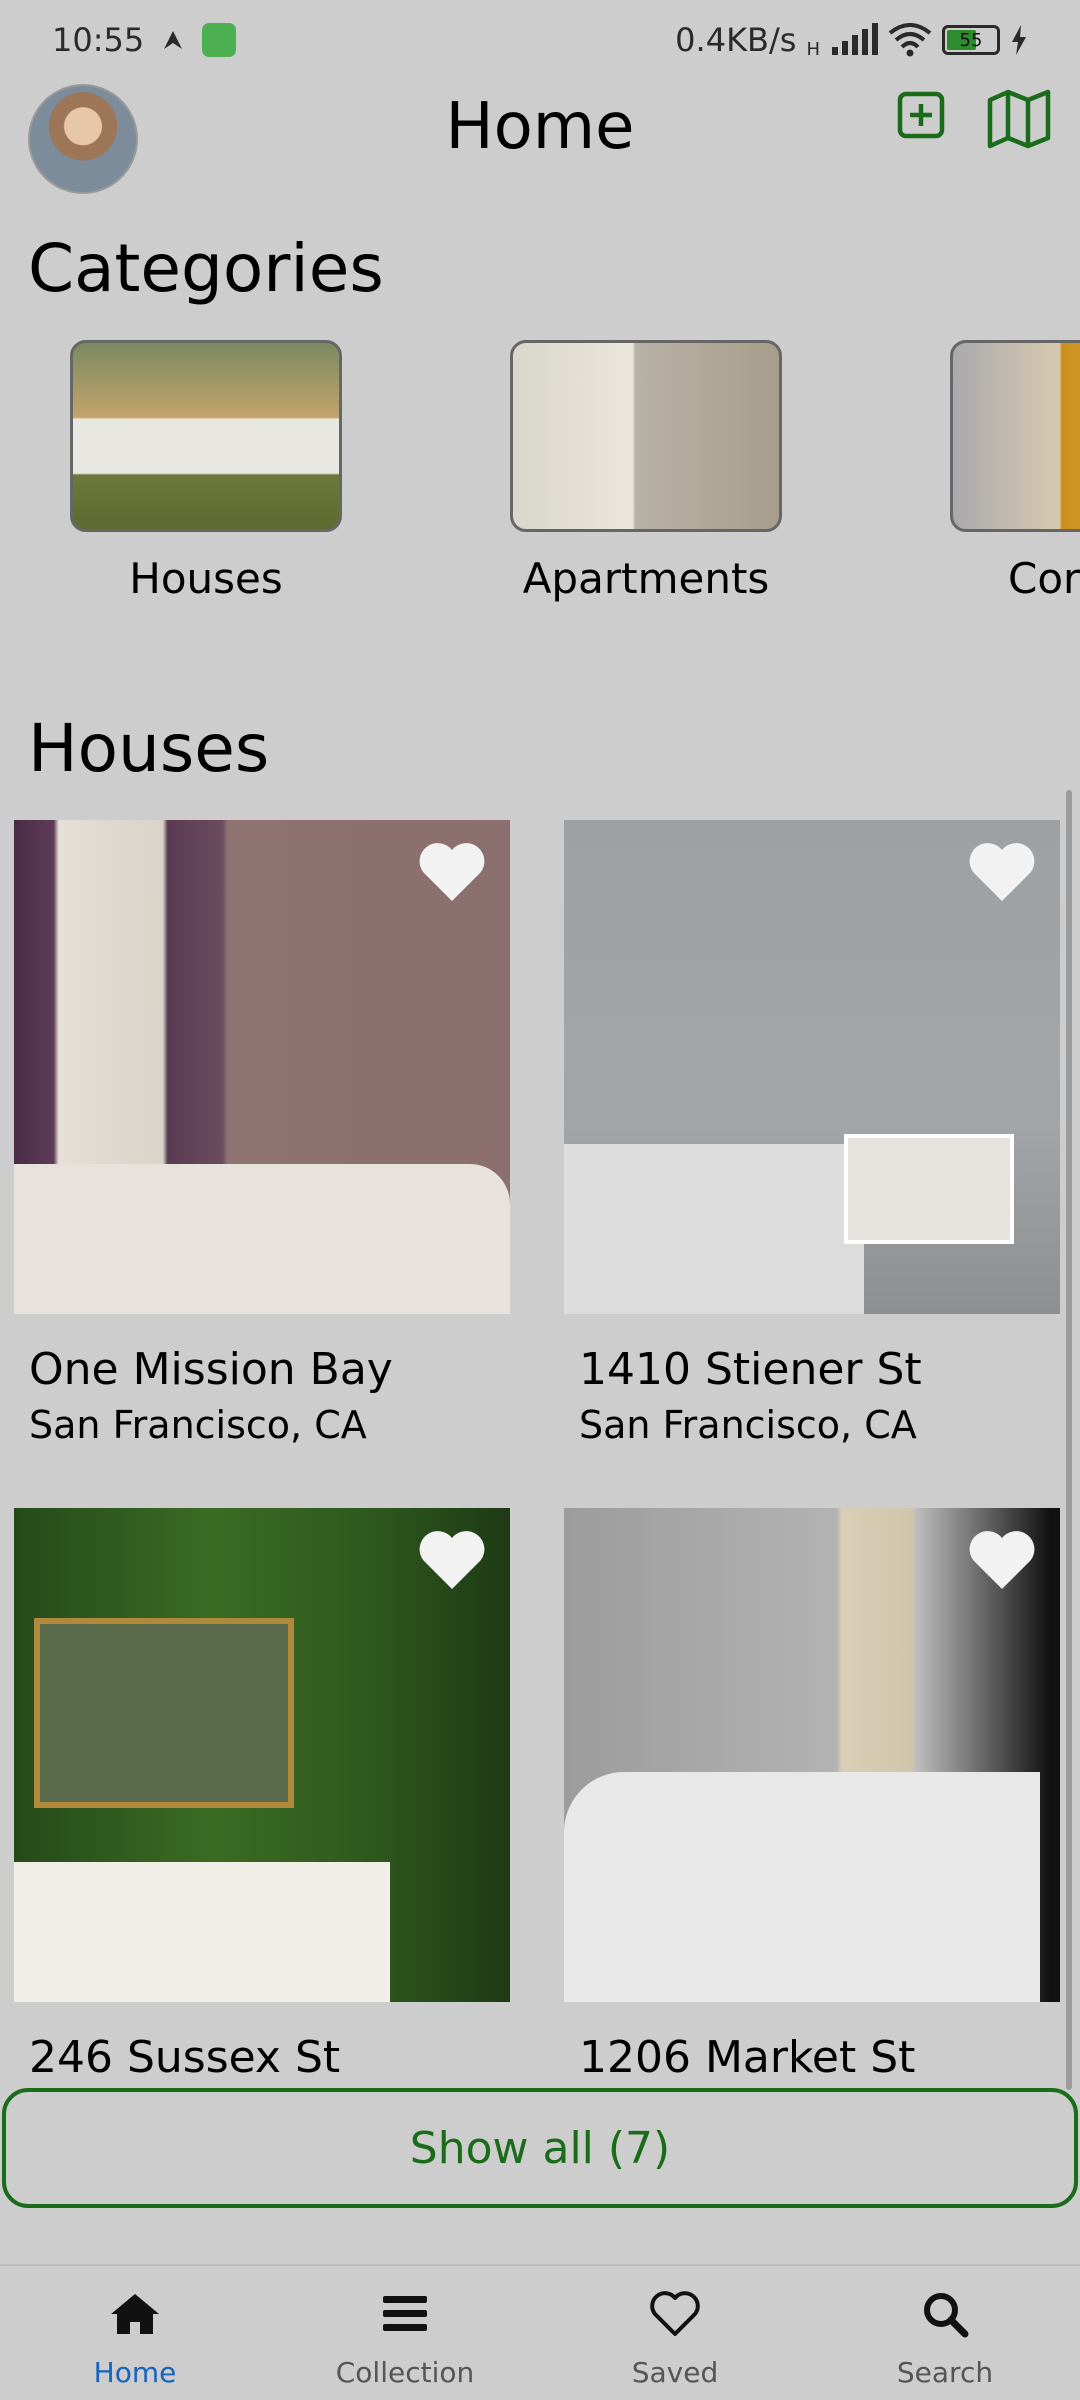  I want to click on listing-name: 1206 Market St, so click(747, 2057).